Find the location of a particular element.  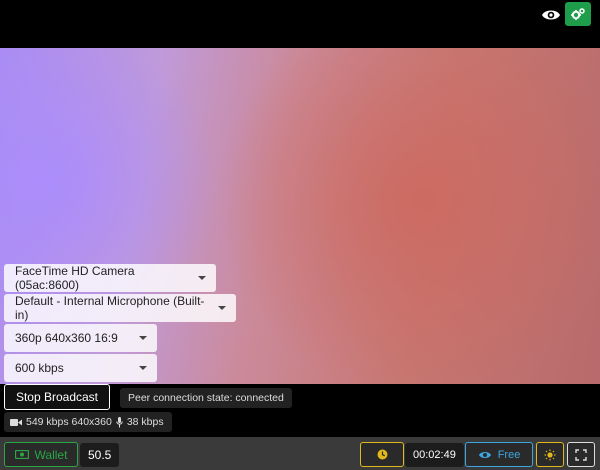

fullscreen-button is located at coordinates (581, 454).